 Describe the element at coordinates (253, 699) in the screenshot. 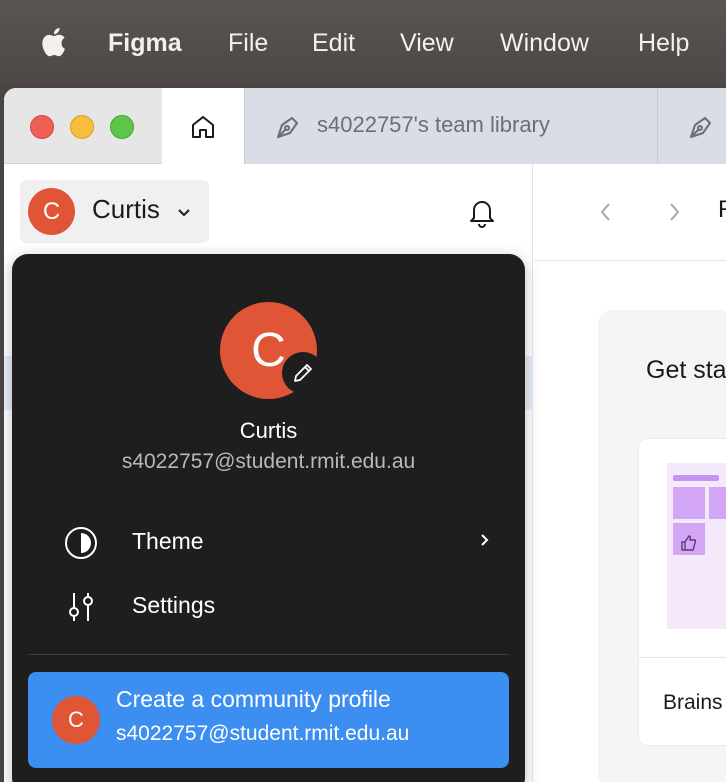

I see `community-profile-title: Create a community profile` at that location.